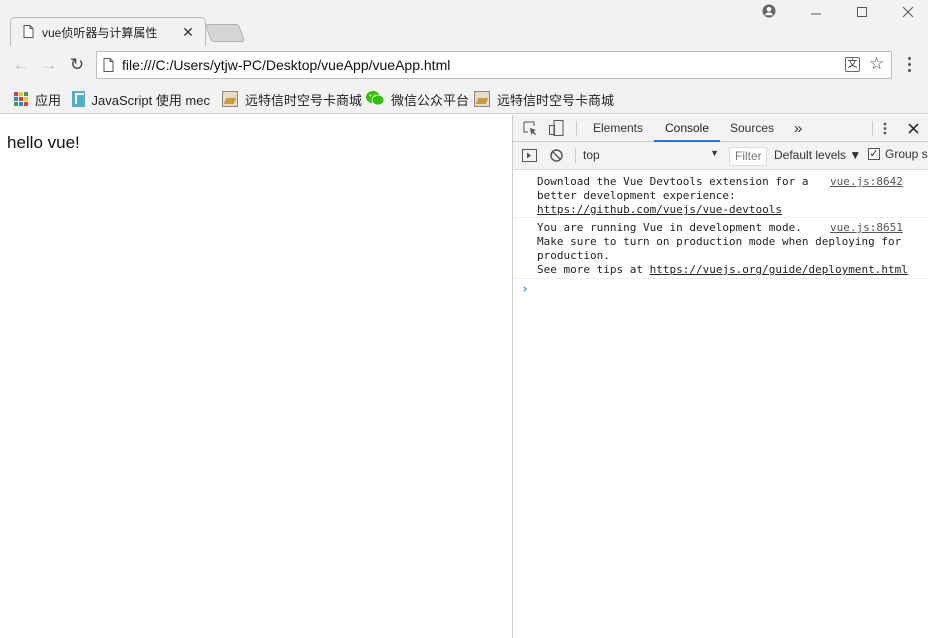  What do you see at coordinates (636, 195) in the screenshot?
I see `message-line: better development experience:` at bounding box center [636, 195].